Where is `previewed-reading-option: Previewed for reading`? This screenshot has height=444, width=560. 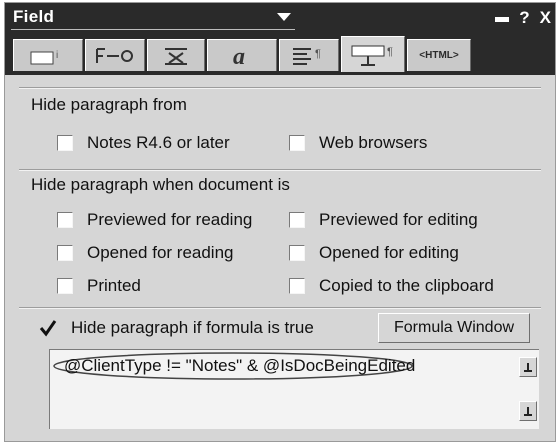
previewed-reading-option: Previewed for reading is located at coordinates (154, 220).